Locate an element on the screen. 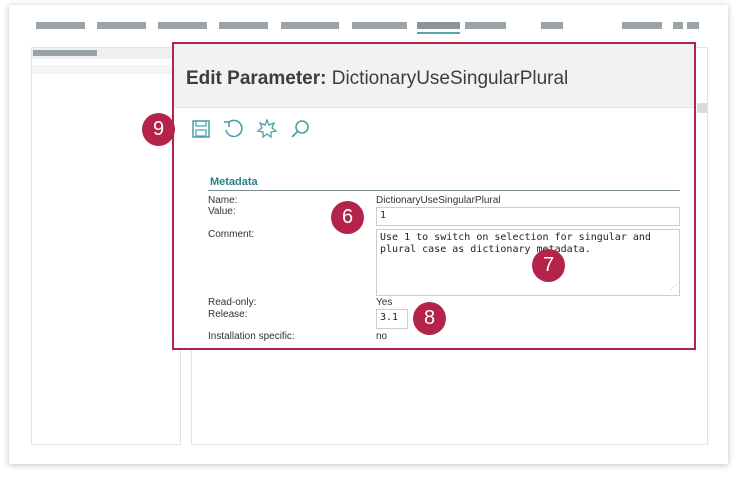  name-label: Name: is located at coordinates (223, 200).